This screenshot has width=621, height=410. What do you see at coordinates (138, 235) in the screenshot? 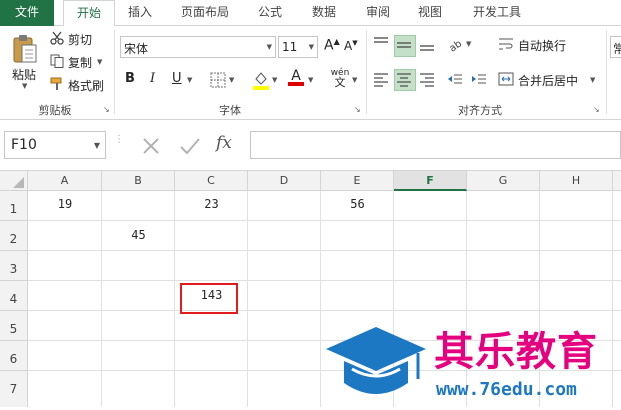
I see `cell-b2: 45` at bounding box center [138, 235].